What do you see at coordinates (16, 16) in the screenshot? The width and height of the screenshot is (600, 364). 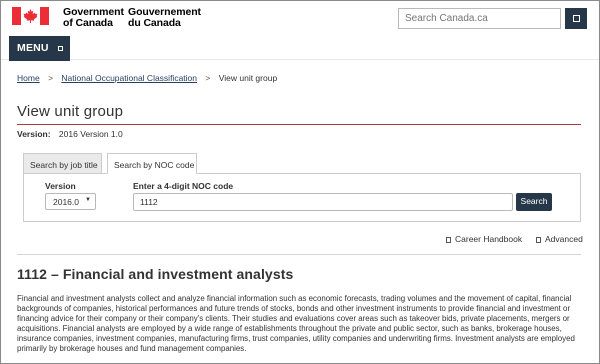 I see `flag-bar-left` at bounding box center [16, 16].